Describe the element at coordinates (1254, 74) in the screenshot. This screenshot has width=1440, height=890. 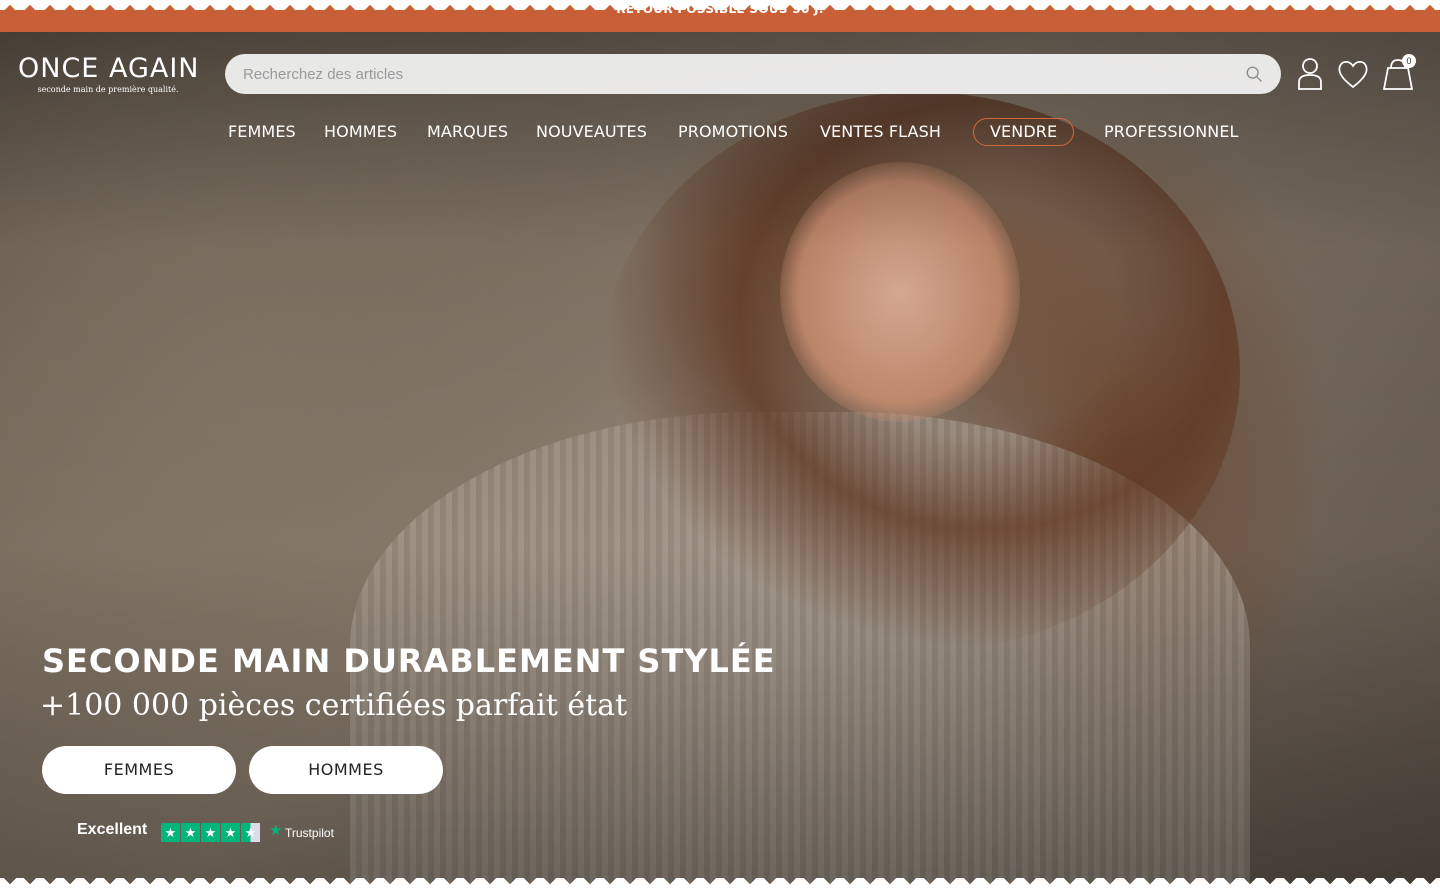
I see `search-icon` at that location.